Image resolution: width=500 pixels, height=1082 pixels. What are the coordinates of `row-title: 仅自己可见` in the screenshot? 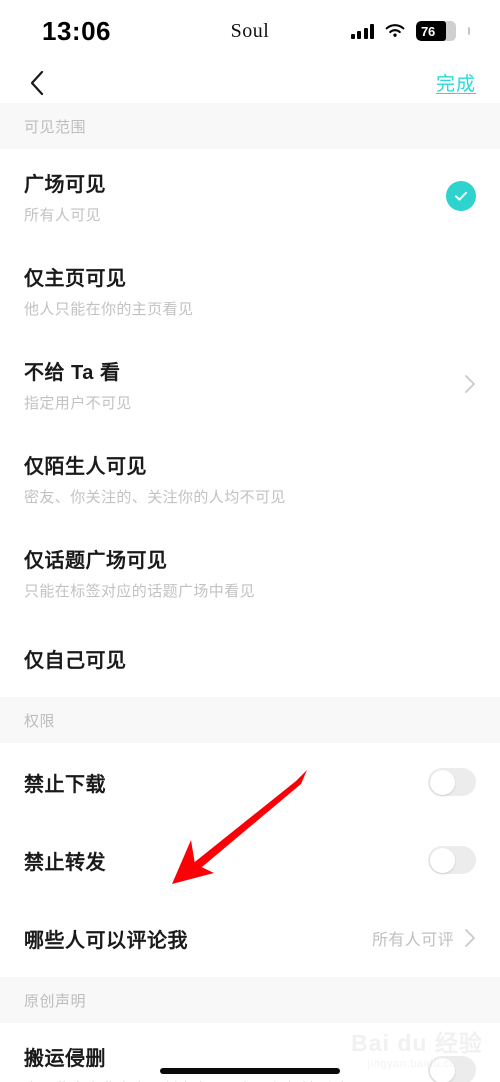 It's located at (75, 660).